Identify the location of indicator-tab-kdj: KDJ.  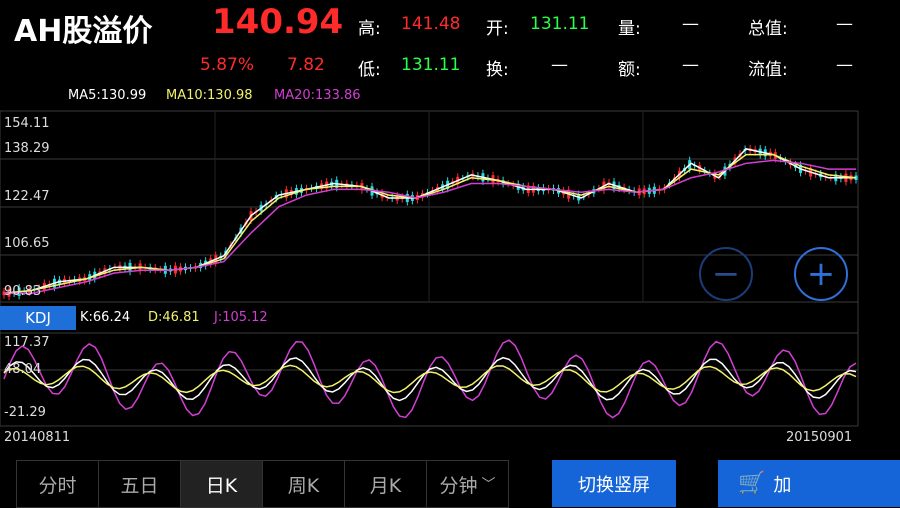
(38, 318).